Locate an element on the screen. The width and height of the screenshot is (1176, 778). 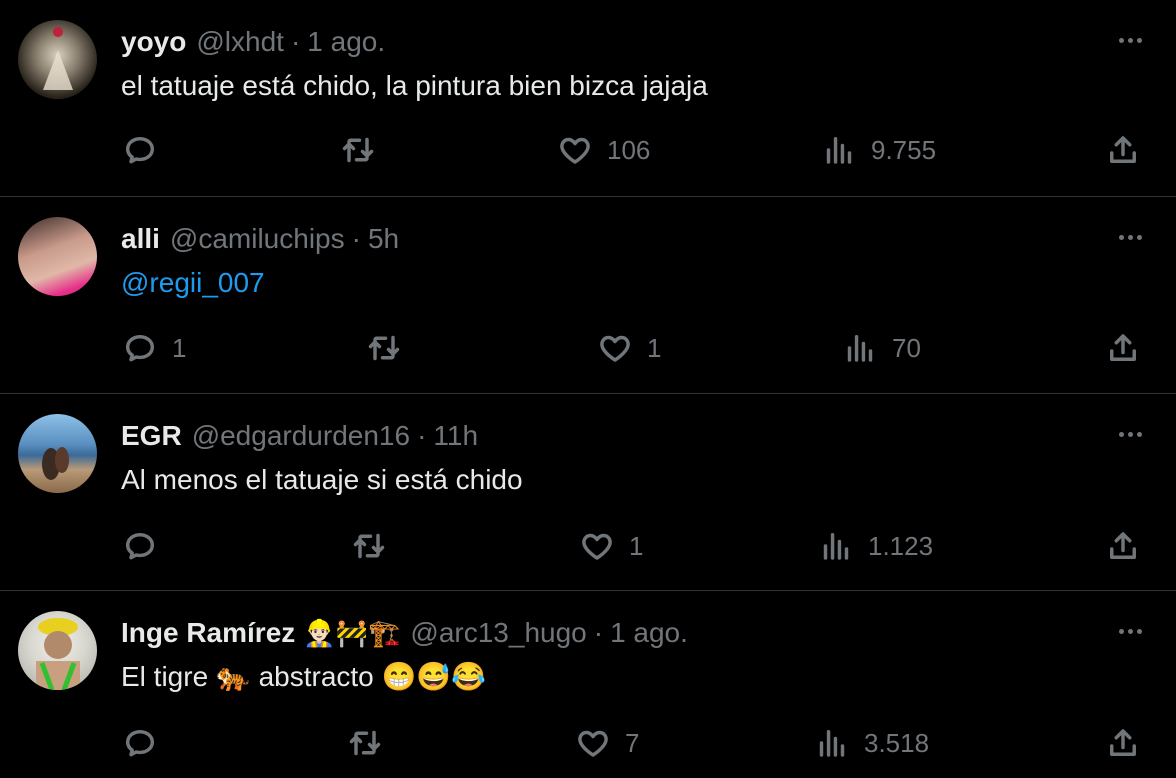
reply-count: 1 is located at coordinates (179, 347).